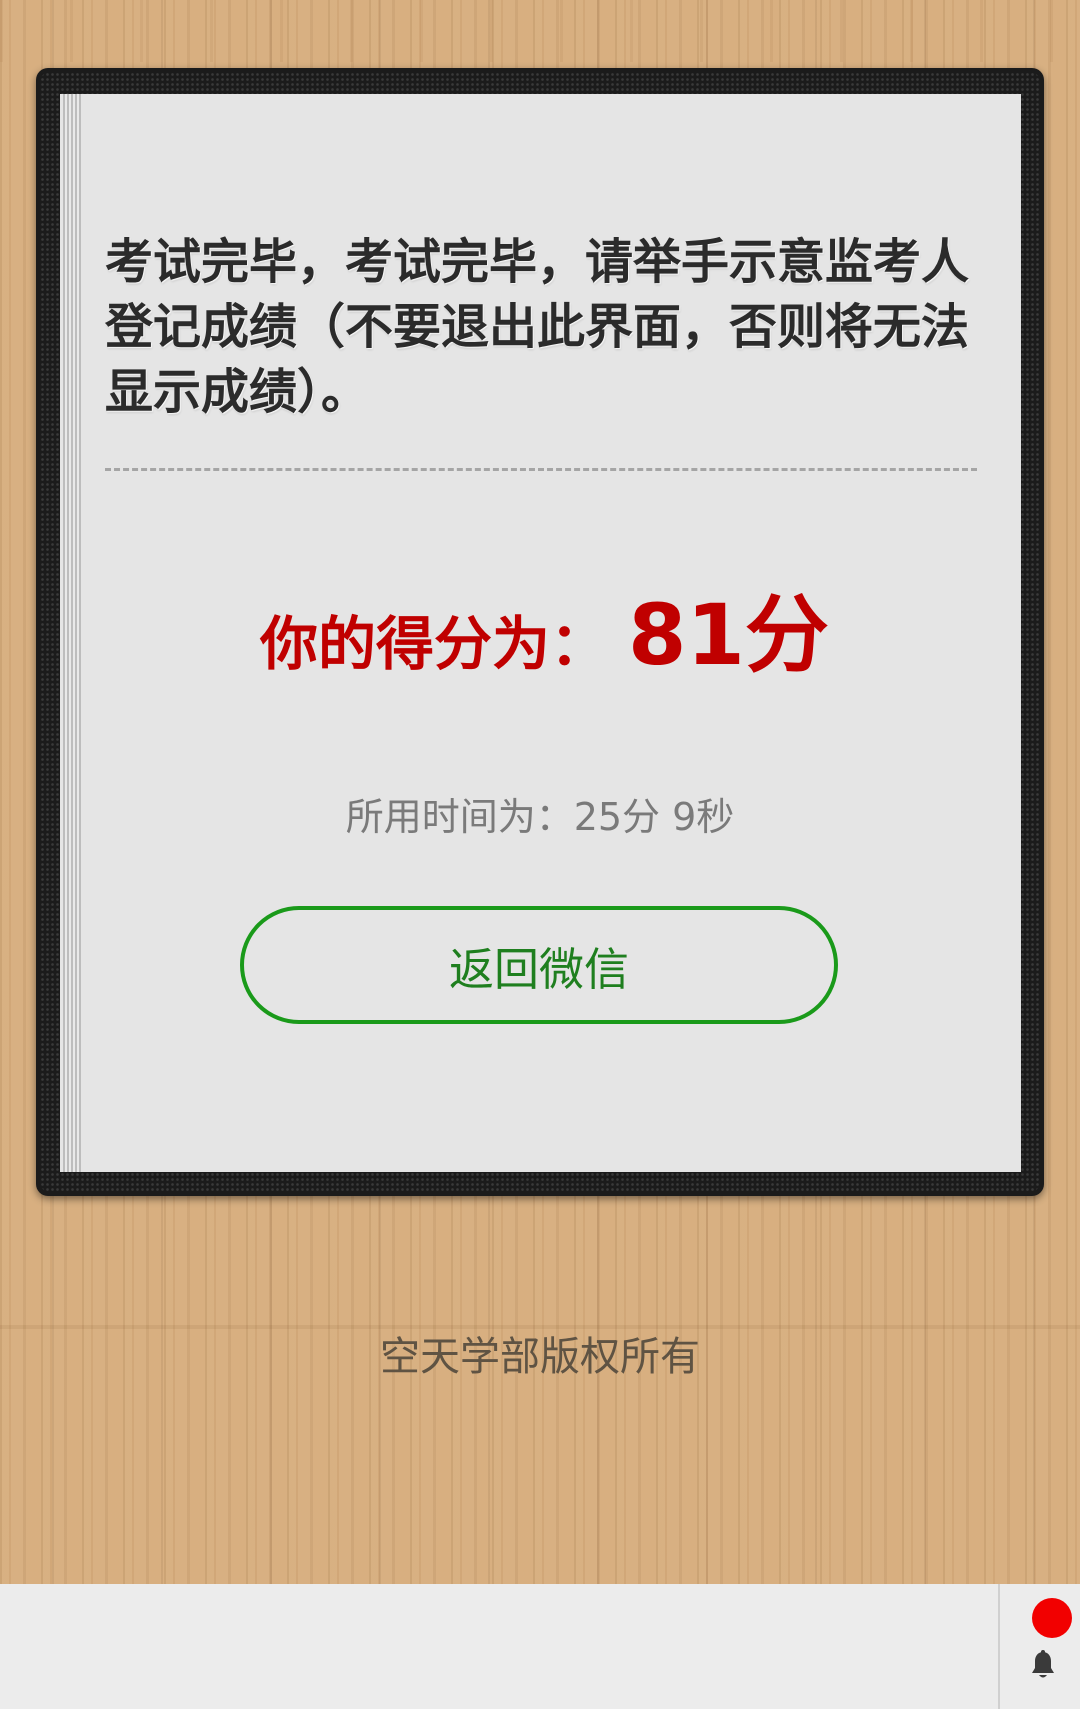  Describe the element at coordinates (540, 1357) in the screenshot. I see `copyright-footer: 空天学部版权所有` at that location.